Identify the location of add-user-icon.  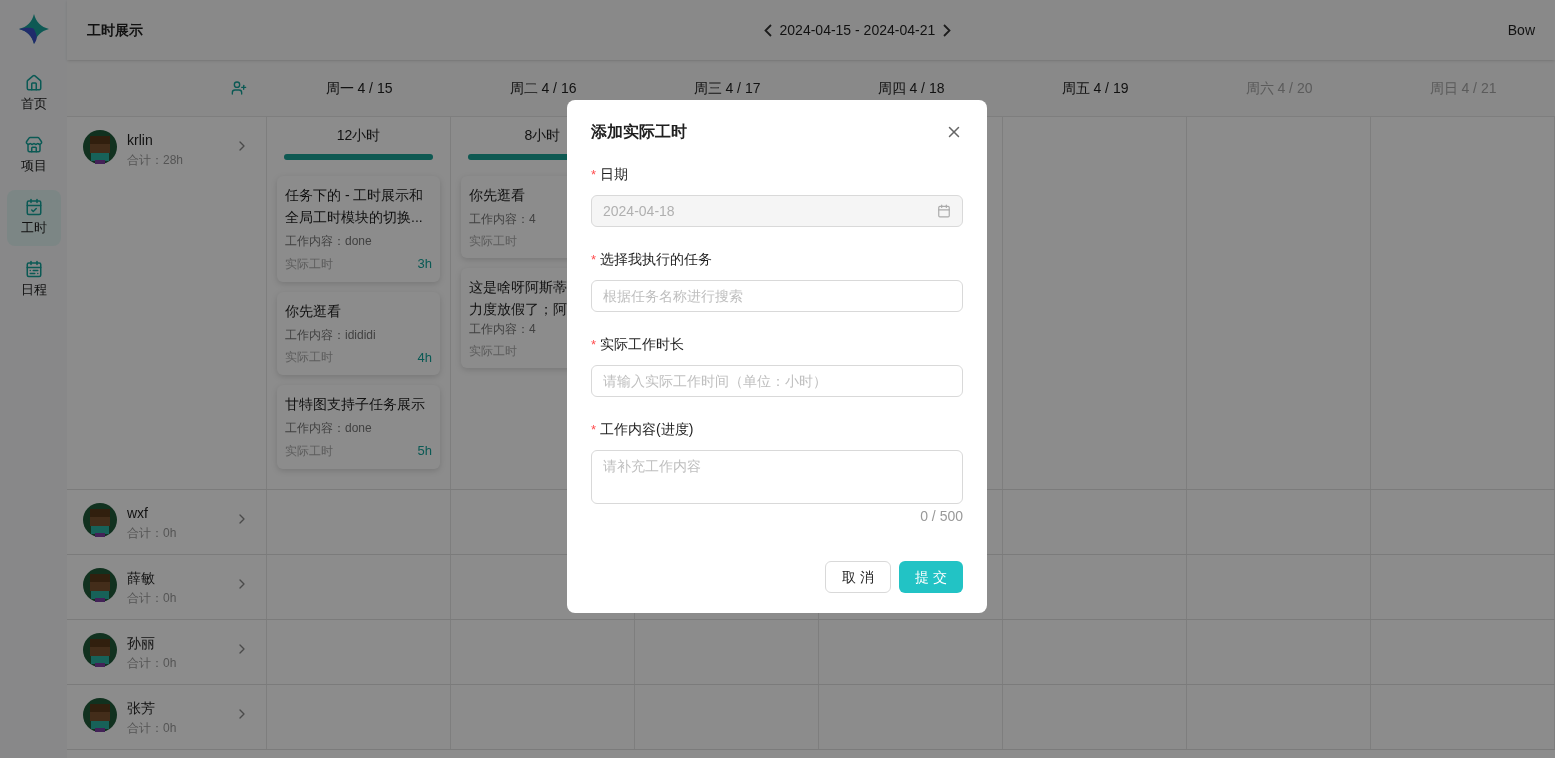
(239, 88).